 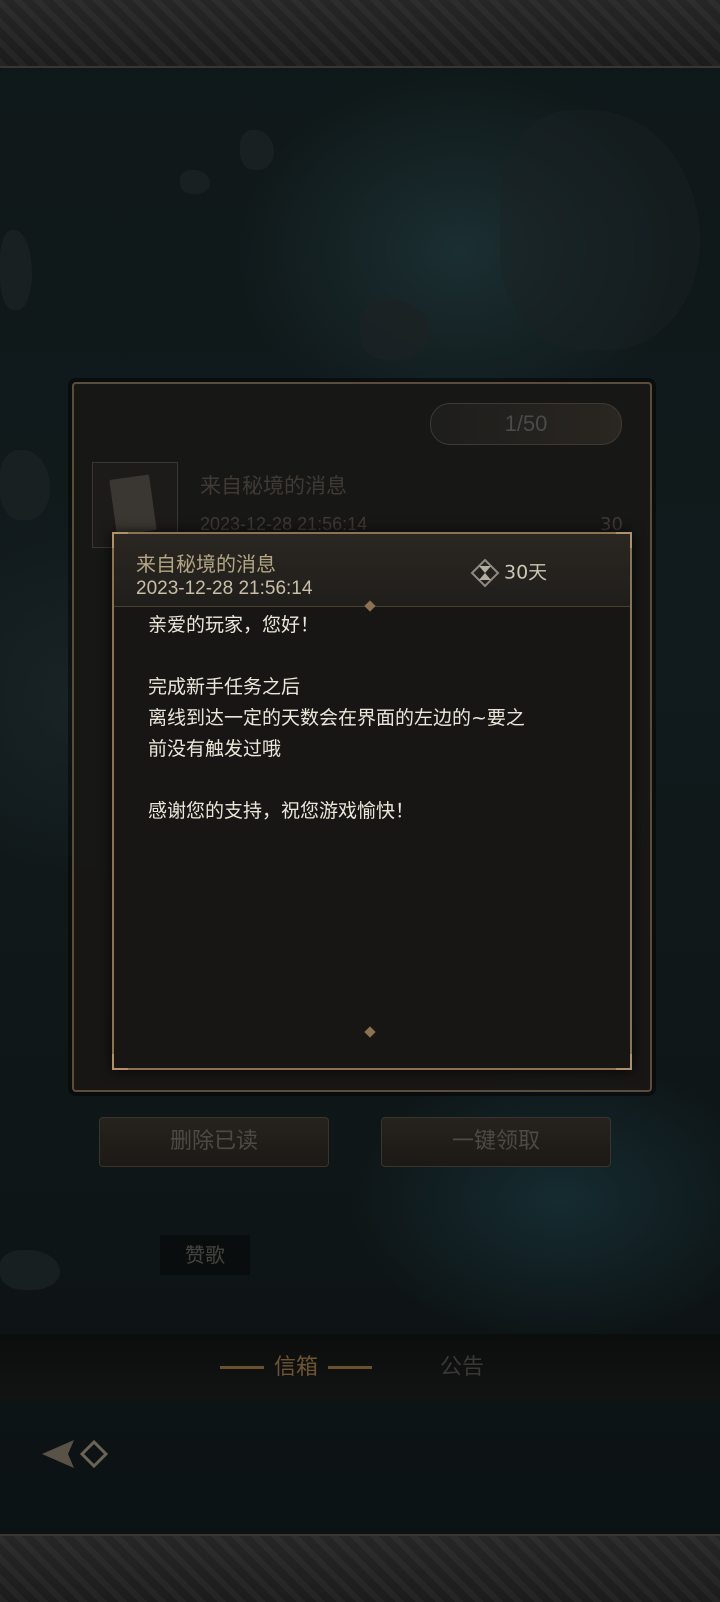 I want to click on dialog-header: 来自秘境的消息 2023-12-28 21:56:14 30天, so click(x=372, y=570).